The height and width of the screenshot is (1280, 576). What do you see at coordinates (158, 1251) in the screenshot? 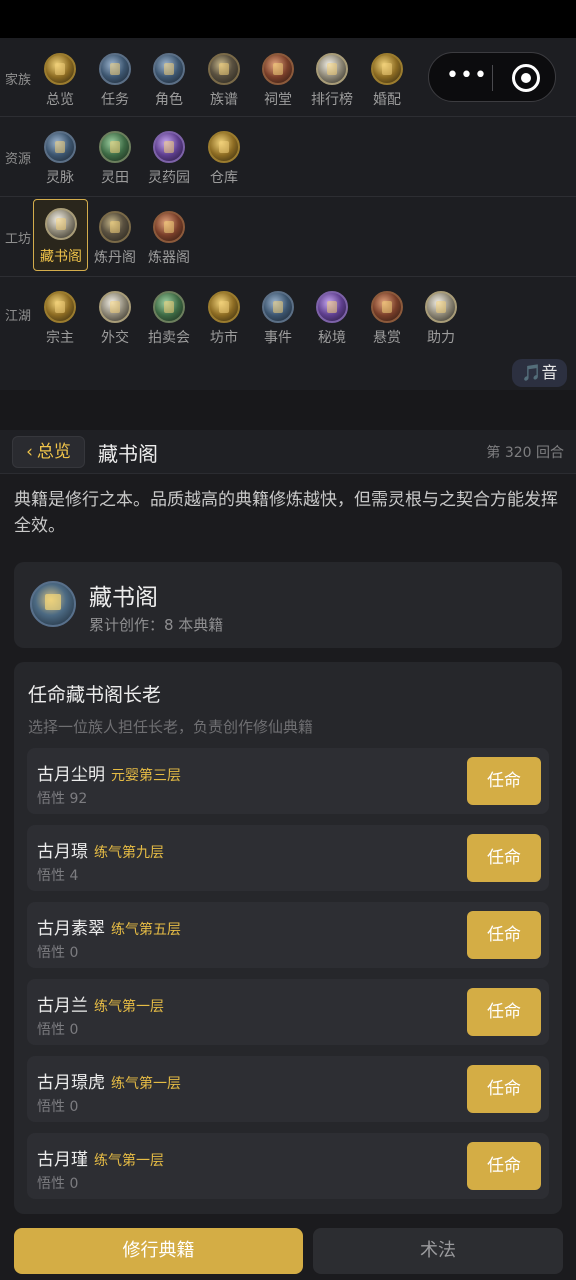
I see `tab-cultivation-manuals: 修行典籍` at bounding box center [158, 1251].